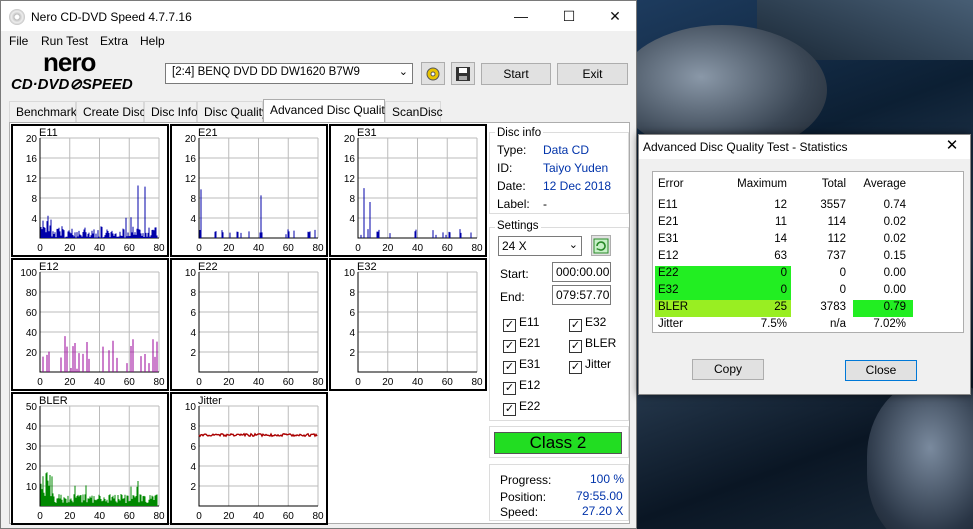  I want to click on statistics-cell: 3557, so click(833, 205).